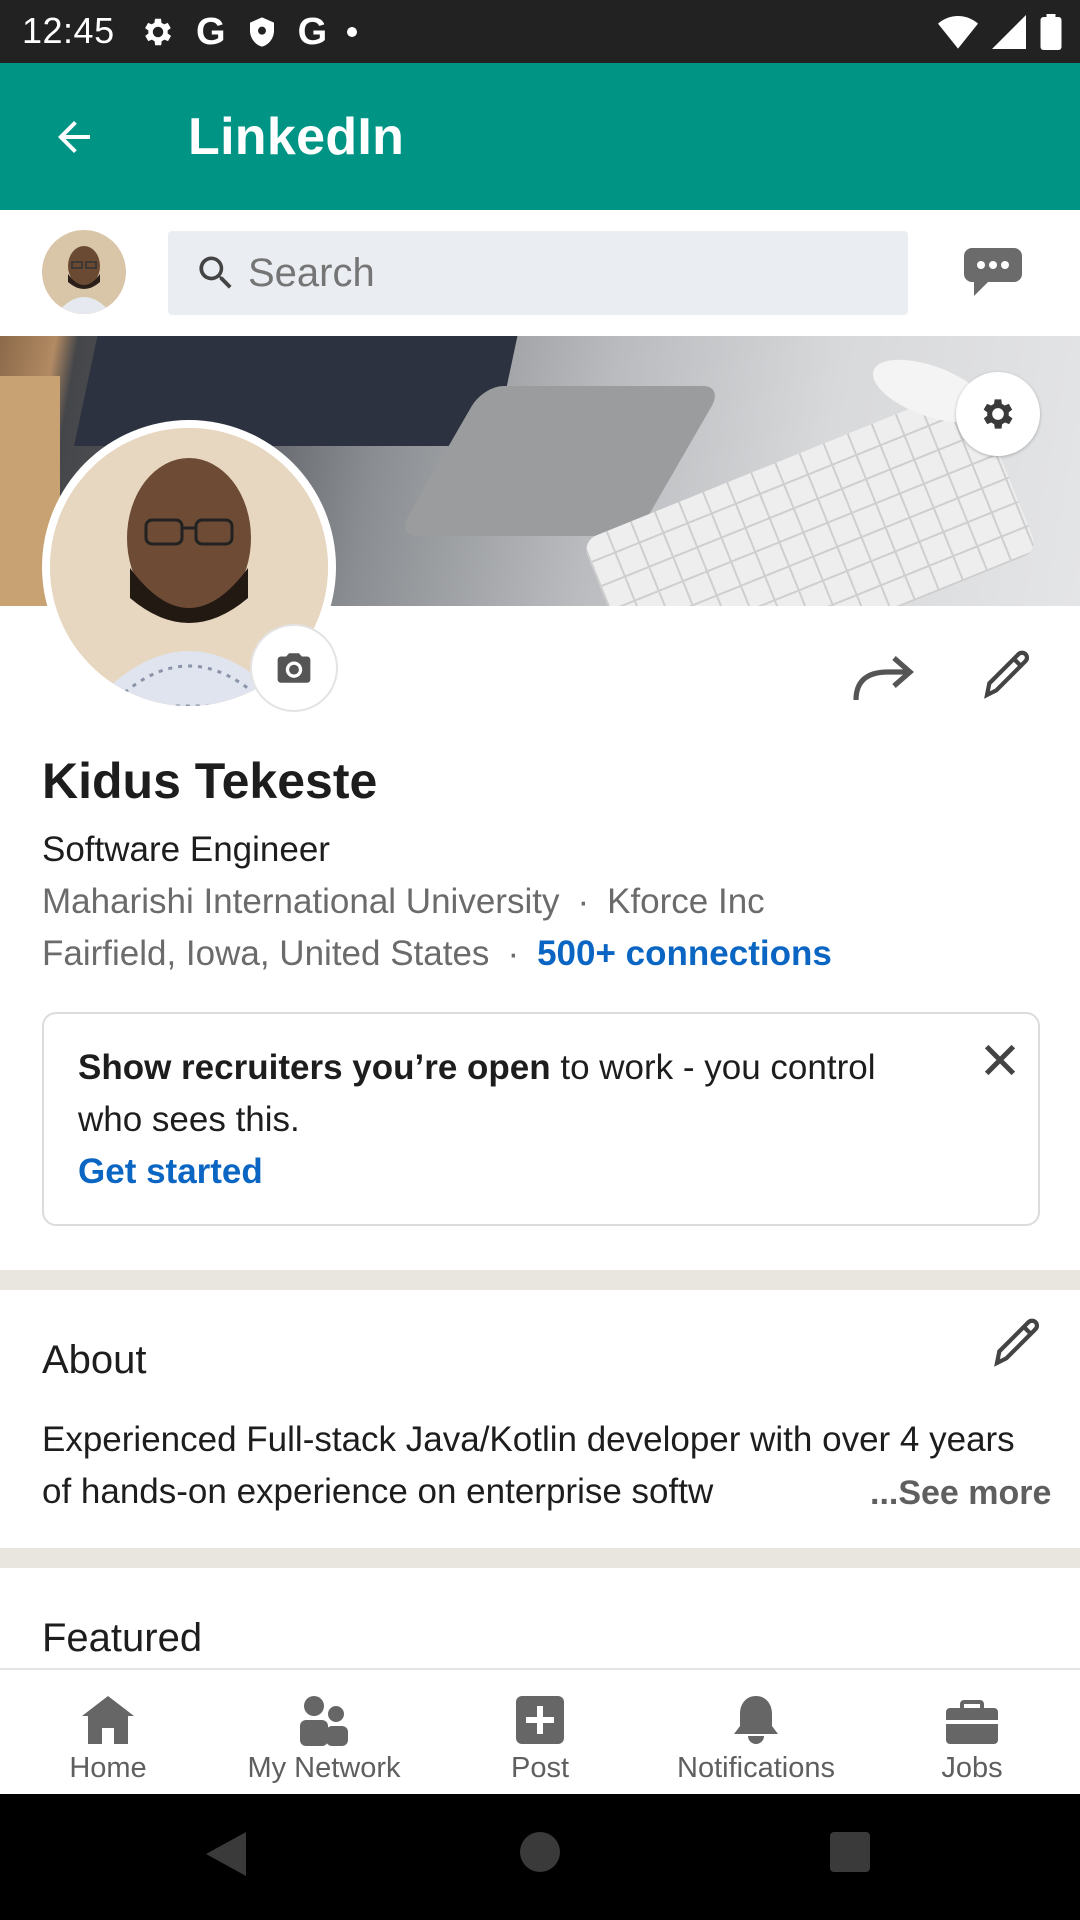  I want to click on share-arrow-icon, so click(883, 678).